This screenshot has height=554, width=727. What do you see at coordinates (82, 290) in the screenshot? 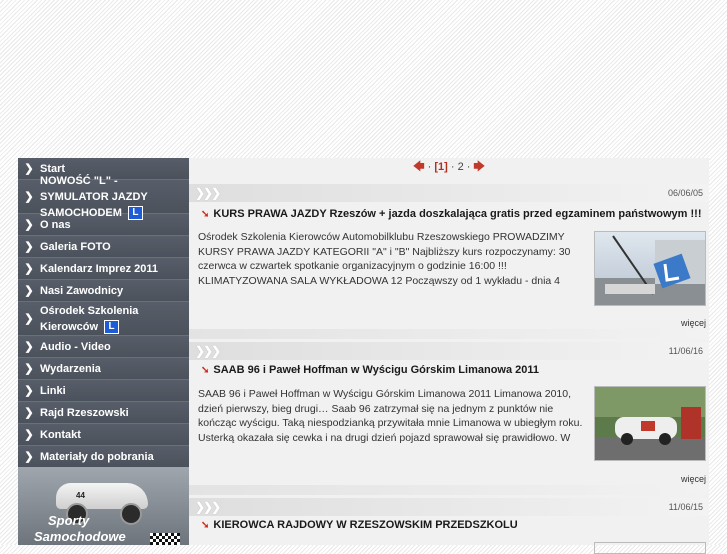
I see `nav-label: Nasi Zawodnicy` at bounding box center [82, 290].